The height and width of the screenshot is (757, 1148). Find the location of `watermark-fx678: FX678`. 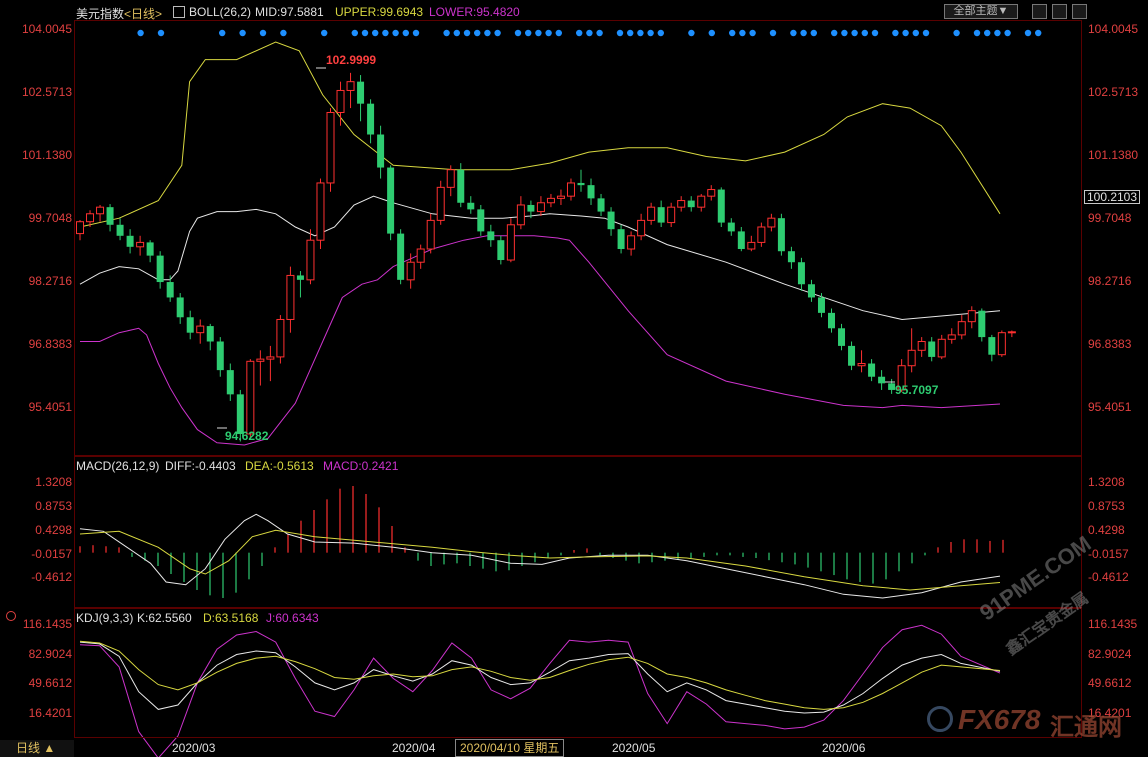

watermark-fx678: FX678 is located at coordinates (999, 719).